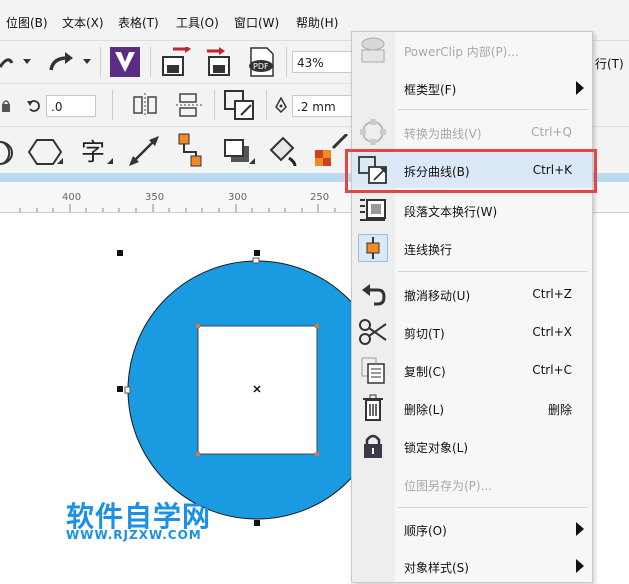  I want to click on corel-connect-icon, so click(125, 62).